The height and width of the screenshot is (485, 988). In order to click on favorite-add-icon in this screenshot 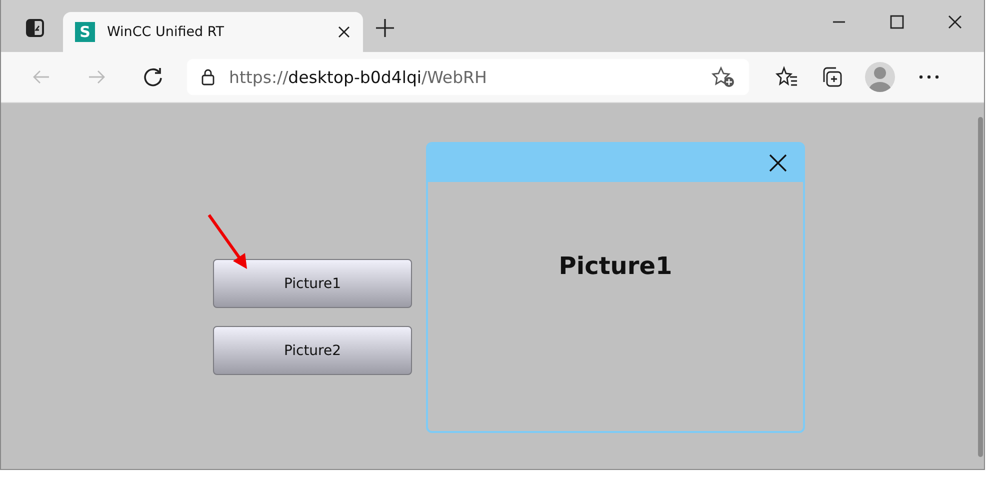, I will do `click(723, 77)`.